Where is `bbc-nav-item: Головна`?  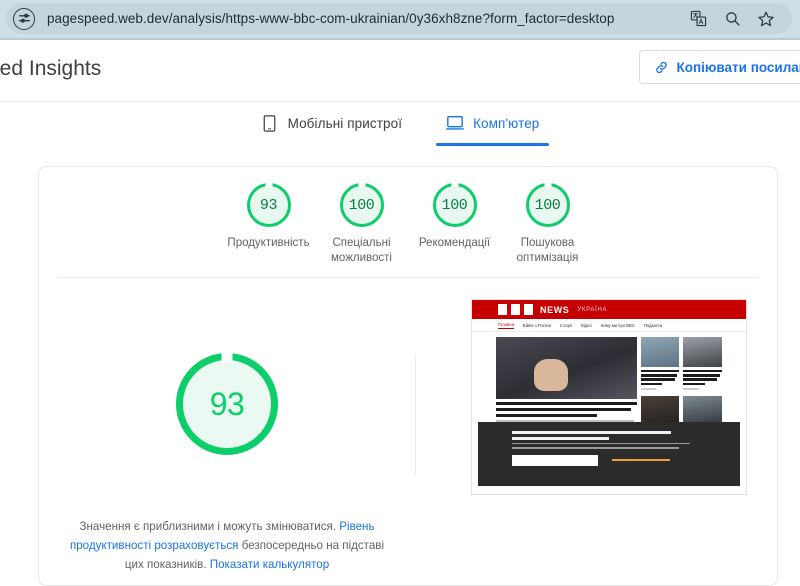 bbc-nav-item: Головна is located at coordinates (506, 325).